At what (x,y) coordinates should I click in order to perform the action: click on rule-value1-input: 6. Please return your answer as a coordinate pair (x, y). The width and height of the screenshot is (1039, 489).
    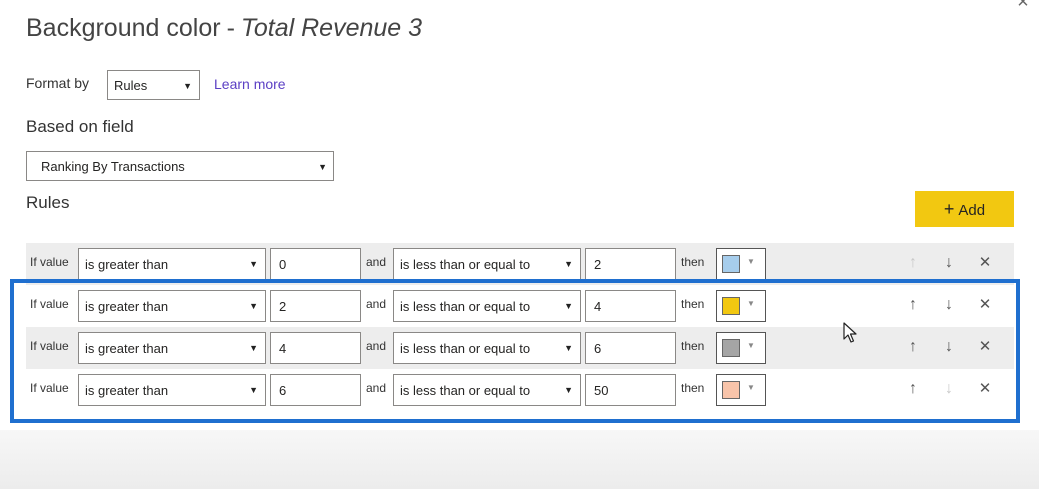
    Looking at the image, I should click on (315, 390).